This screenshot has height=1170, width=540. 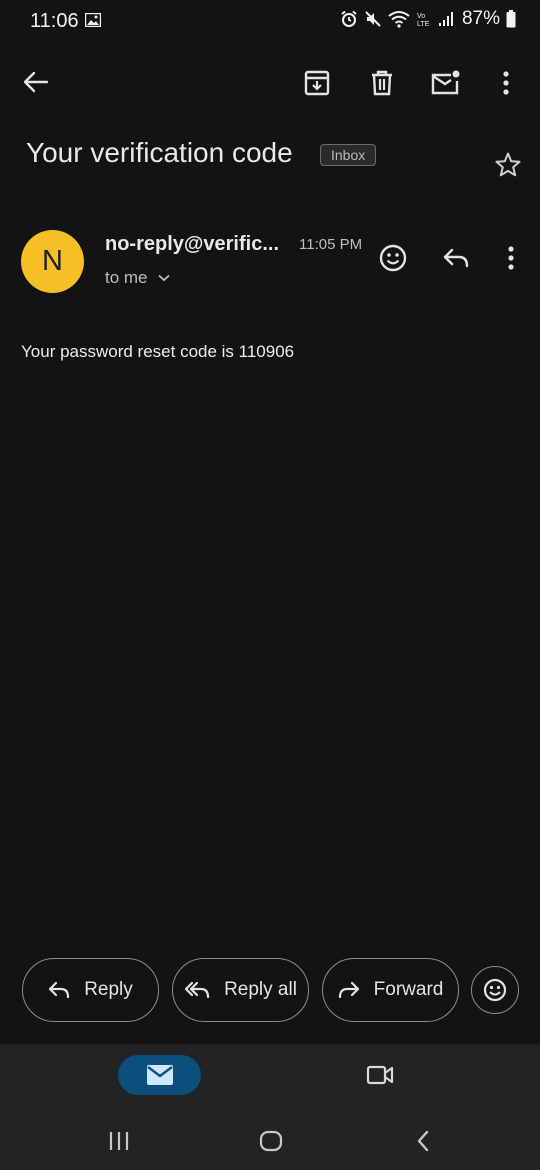 I want to click on inbox-label-badge: Inbox, so click(x=348, y=155).